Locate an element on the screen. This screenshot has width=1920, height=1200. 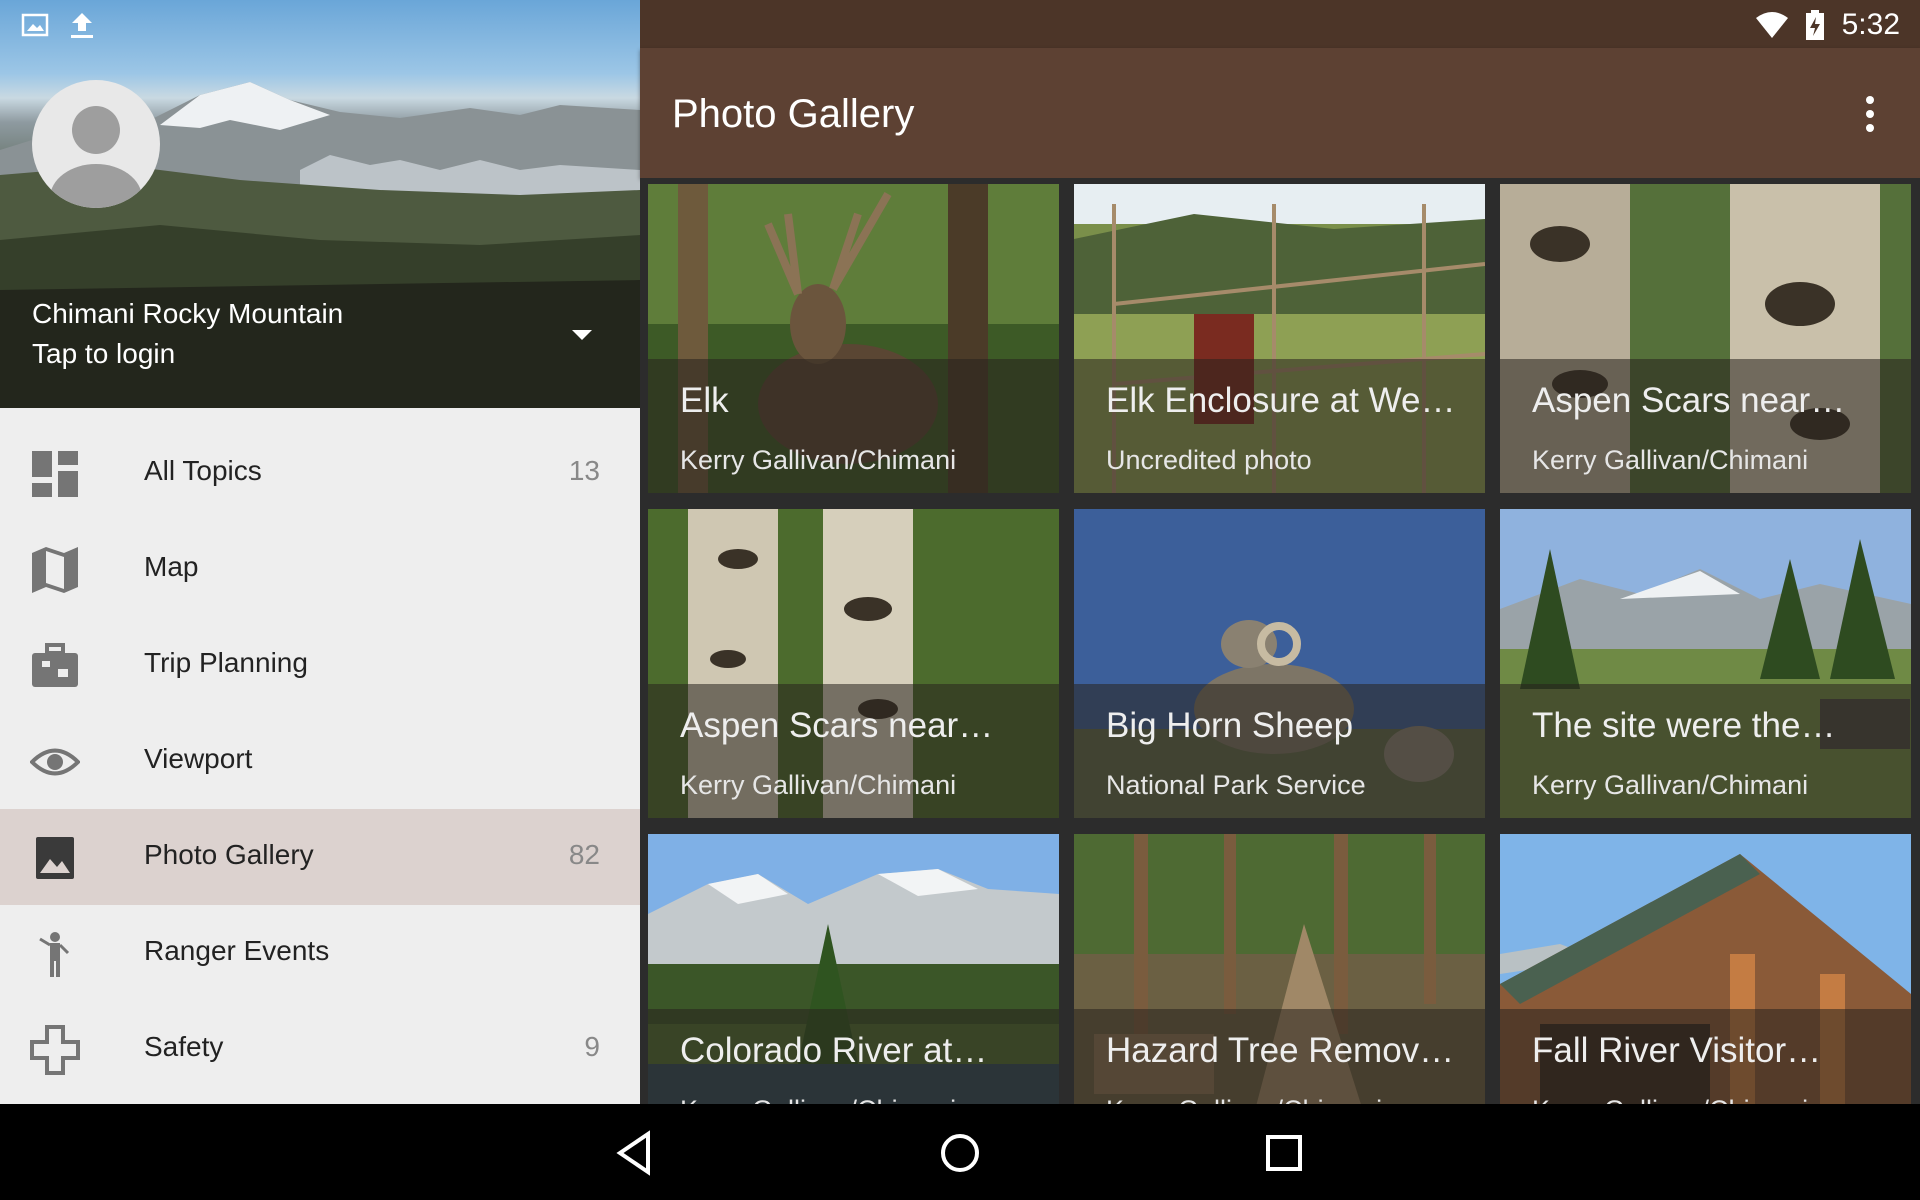
nav-item-all-topics: All Topics 13 is located at coordinates (320, 473).